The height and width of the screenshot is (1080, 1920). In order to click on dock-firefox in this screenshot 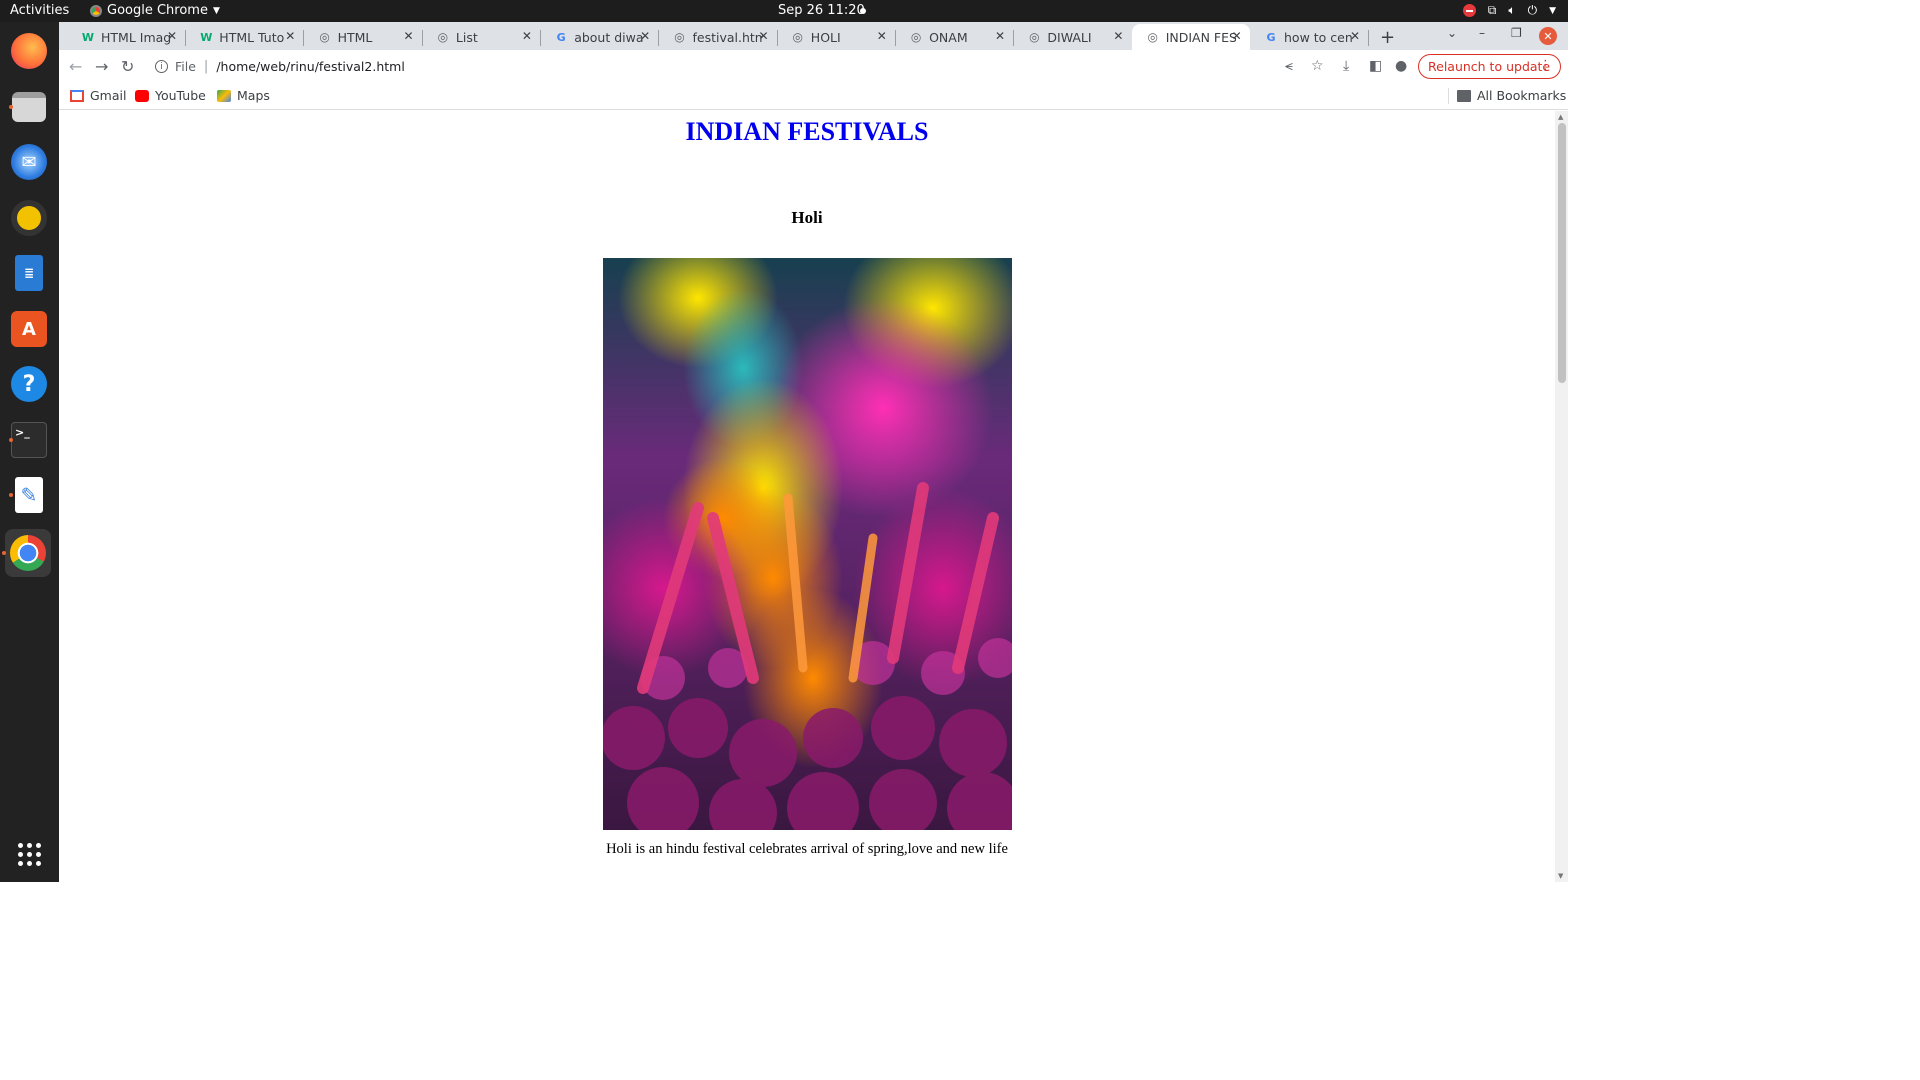, I will do `click(29, 51)`.